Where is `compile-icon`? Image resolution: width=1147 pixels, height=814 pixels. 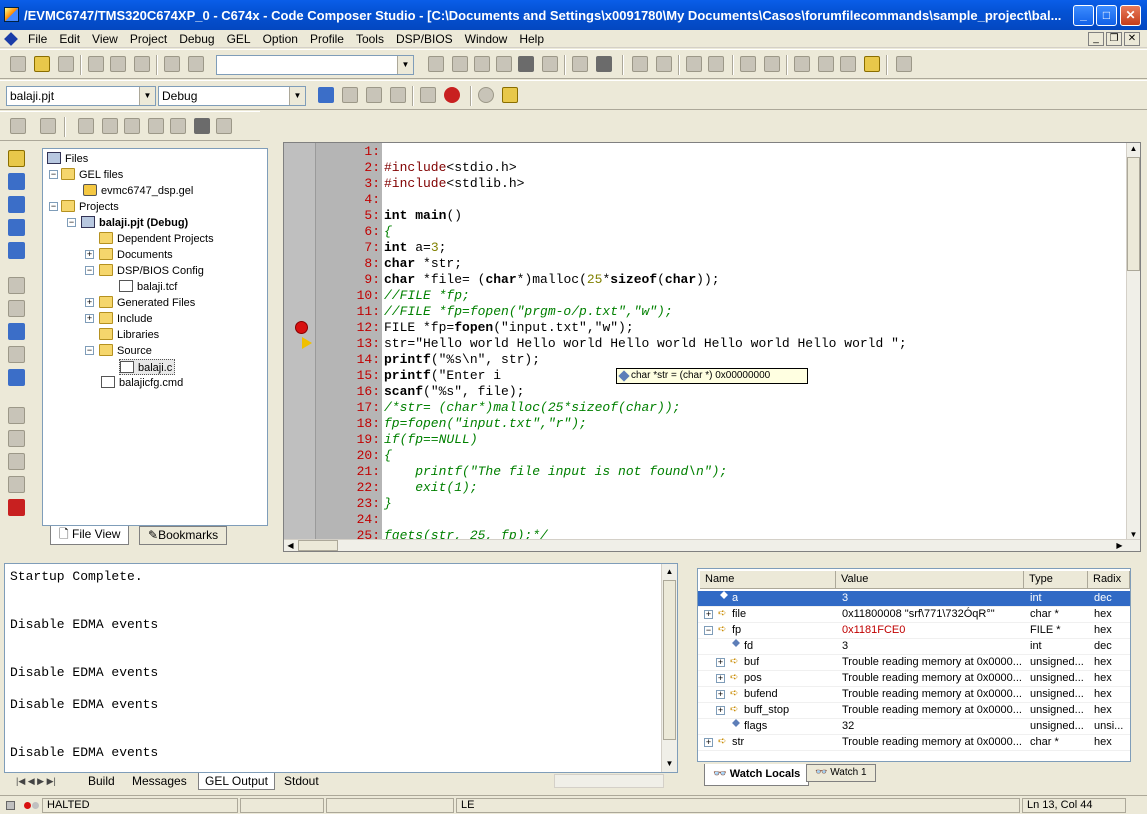 compile-icon is located at coordinates (326, 95).